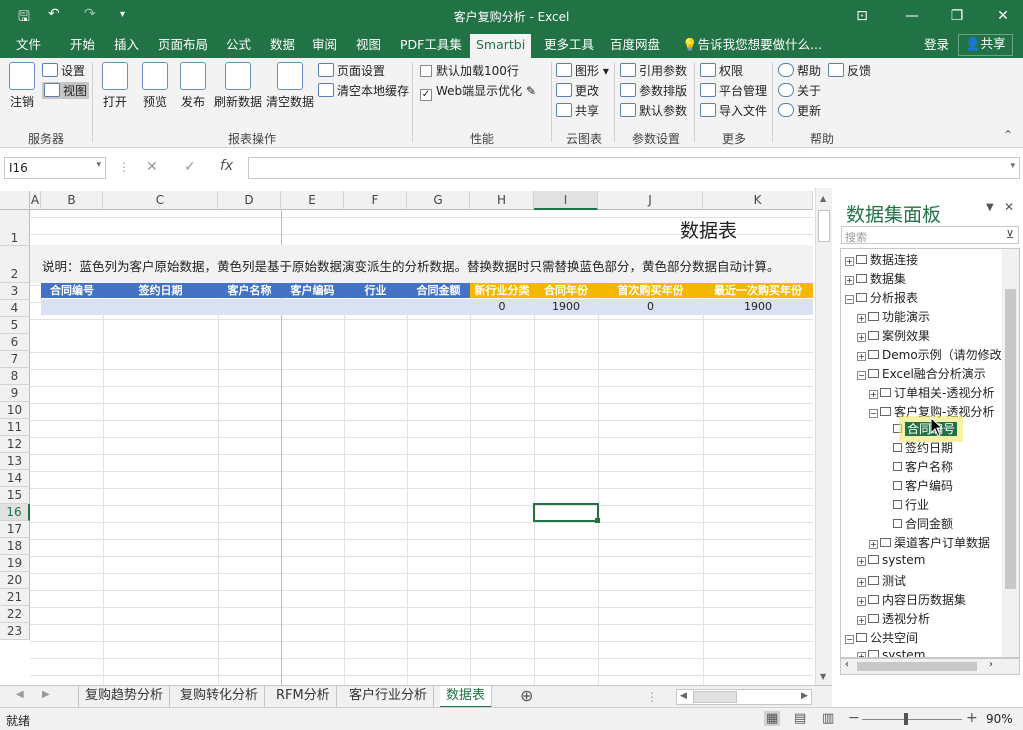  What do you see at coordinates (249, 200) in the screenshot?
I see `column-header: D` at bounding box center [249, 200].